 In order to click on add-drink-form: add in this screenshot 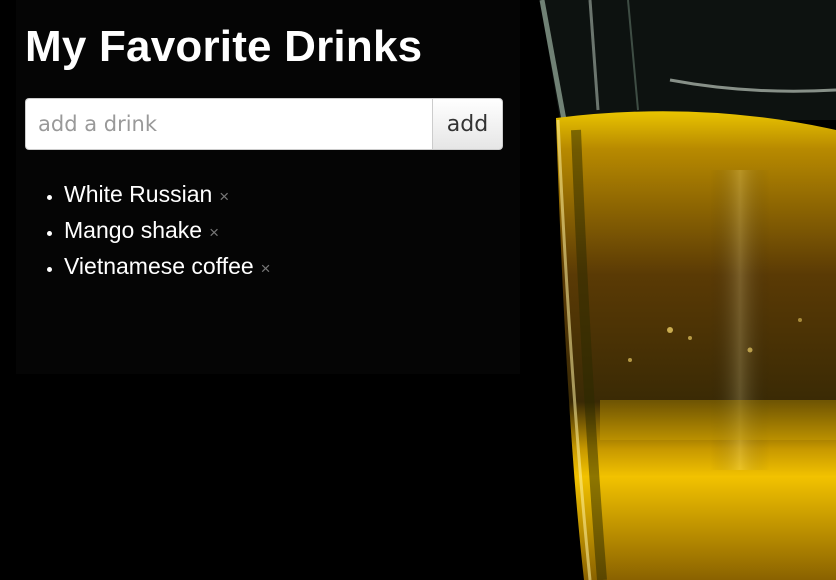, I will do `click(264, 124)`.